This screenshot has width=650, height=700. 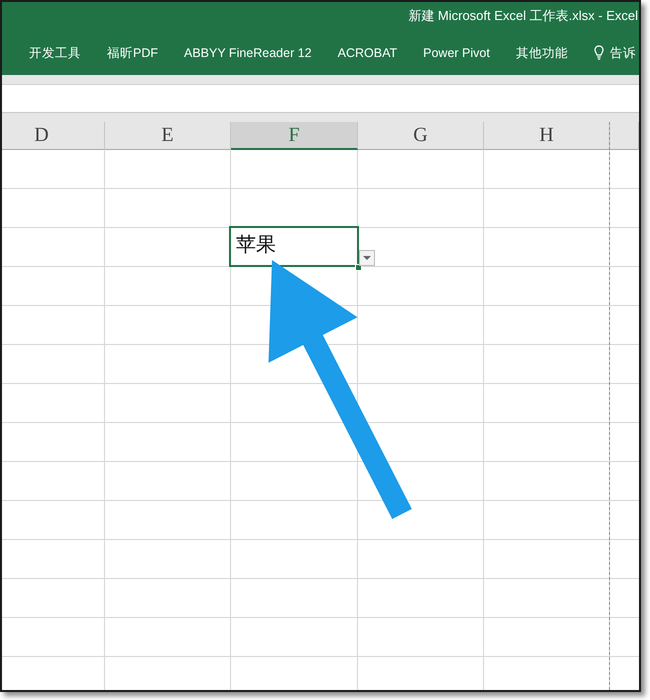 I want to click on ribbon-tab: ABBYY FineReader 12, so click(x=248, y=53).